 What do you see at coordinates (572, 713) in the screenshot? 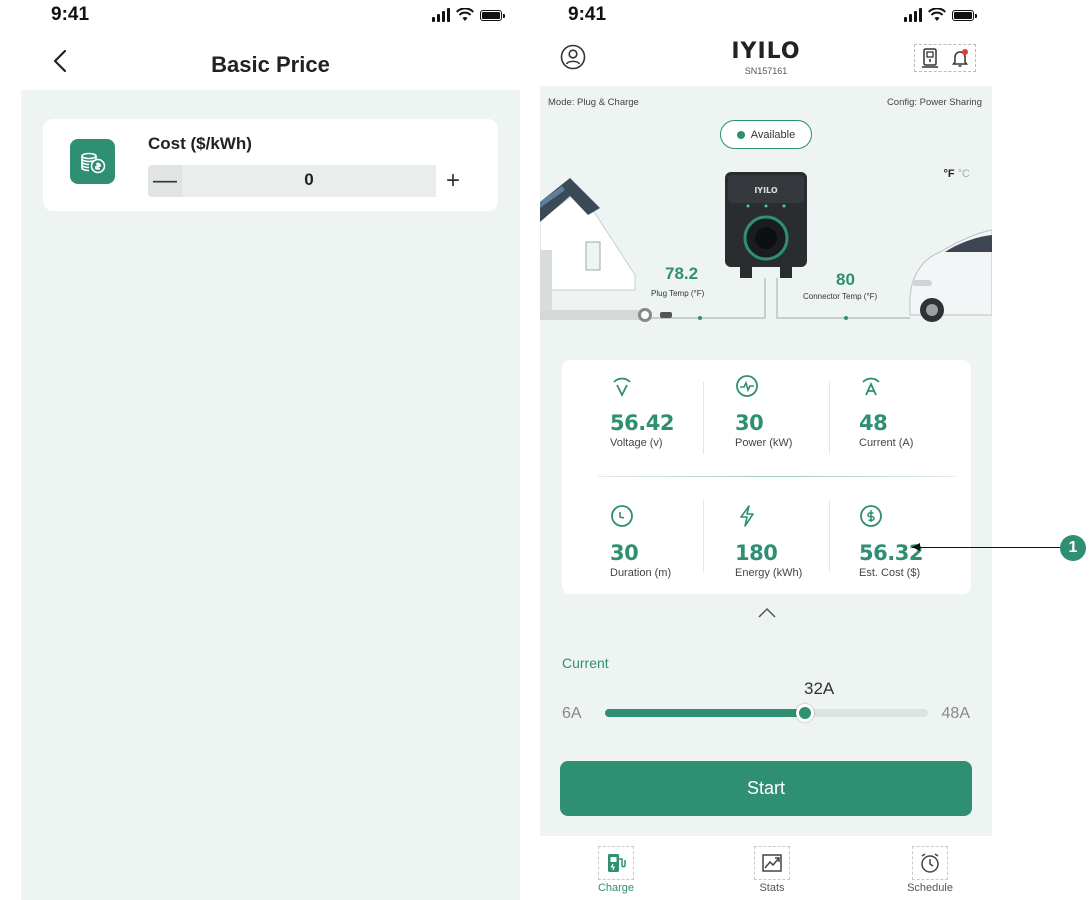
I see `slider-min-label: 6A` at bounding box center [572, 713].